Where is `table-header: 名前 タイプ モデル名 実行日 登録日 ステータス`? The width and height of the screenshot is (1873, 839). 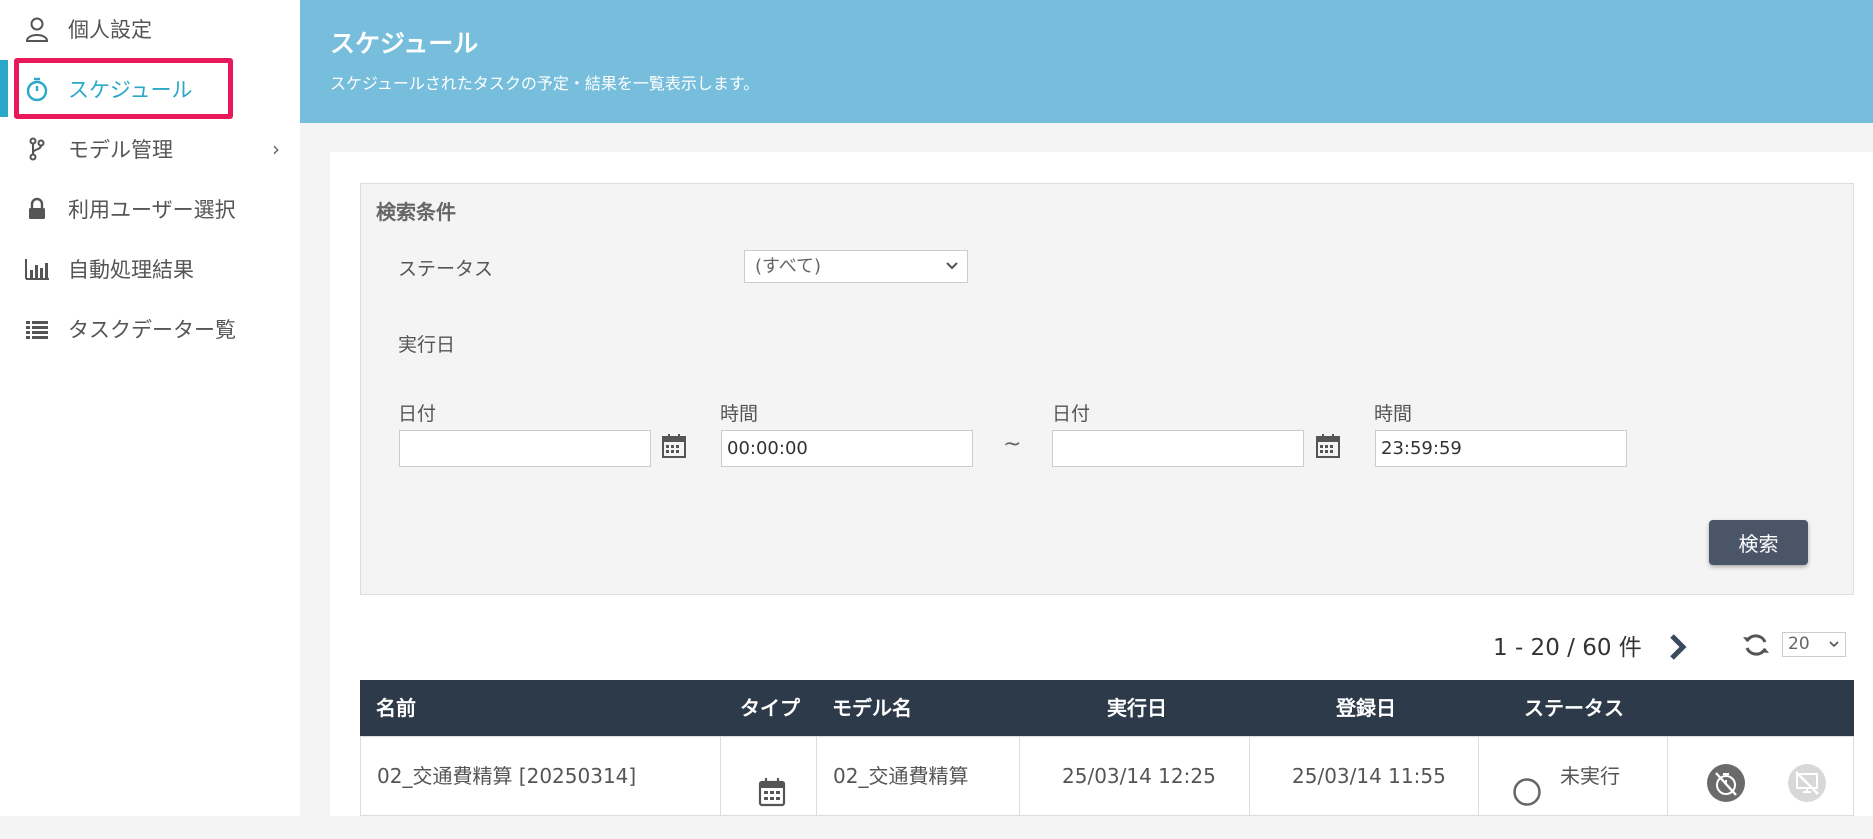 table-header: 名前 タイプ モデル名 実行日 登録日 ステータス is located at coordinates (1107, 708).